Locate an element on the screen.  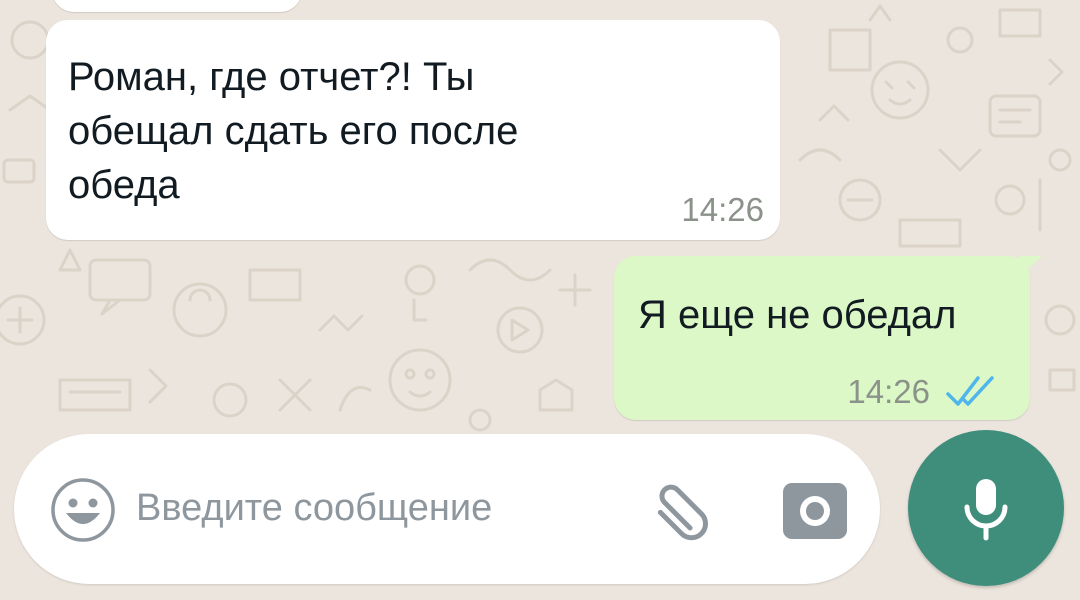
previous-message-bubble is located at coordinates (177, 6).